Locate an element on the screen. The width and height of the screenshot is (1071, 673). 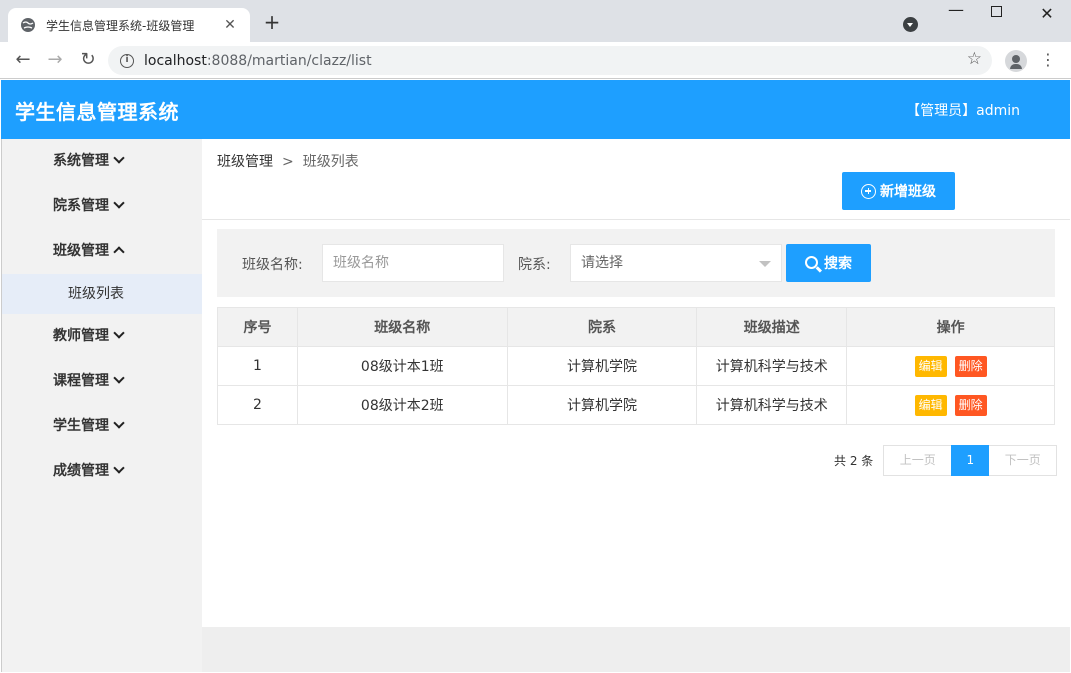
forward-arrow-icon: → is located at coordinates (55, 60).